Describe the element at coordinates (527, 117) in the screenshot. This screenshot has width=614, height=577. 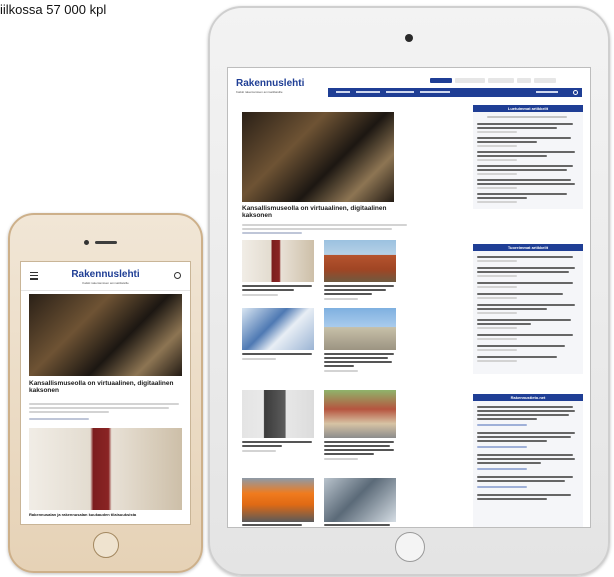
I see `sidebar-tabs` at that location.